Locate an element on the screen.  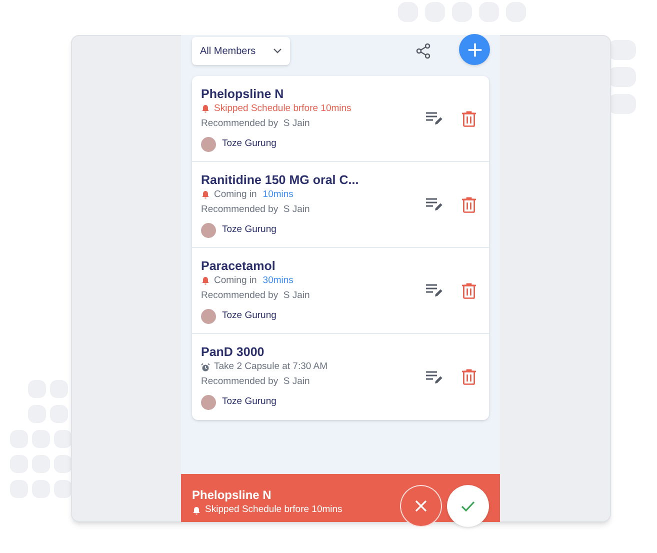
time-text: 30mins is located at coordinates (278, 281).